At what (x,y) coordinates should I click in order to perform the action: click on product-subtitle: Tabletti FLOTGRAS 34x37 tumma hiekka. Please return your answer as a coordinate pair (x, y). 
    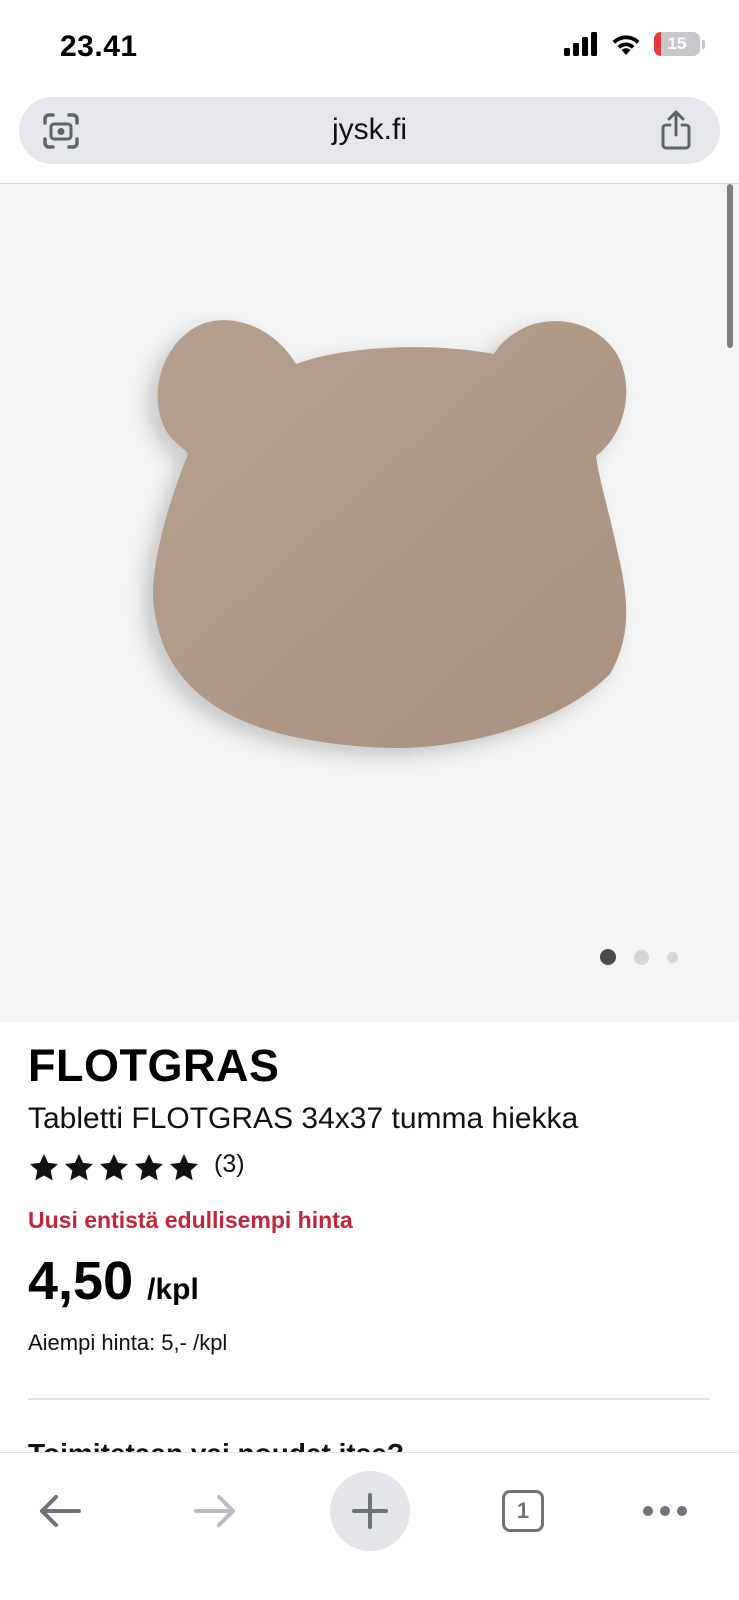
    Looking at the image, I should click on (303, 1118).